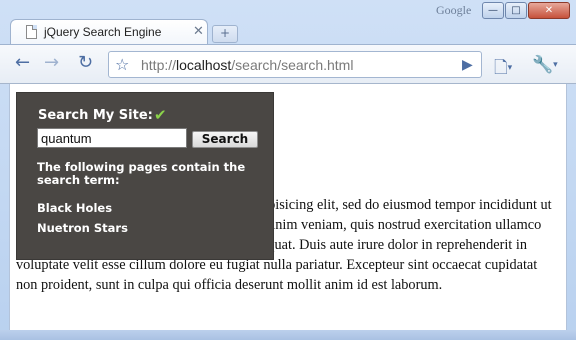 The height and width of the screenshot is (340, 576). Describe the element at coordinates (292, 65) in the screenshot. I see `url-path: /search/search.html` at that location.